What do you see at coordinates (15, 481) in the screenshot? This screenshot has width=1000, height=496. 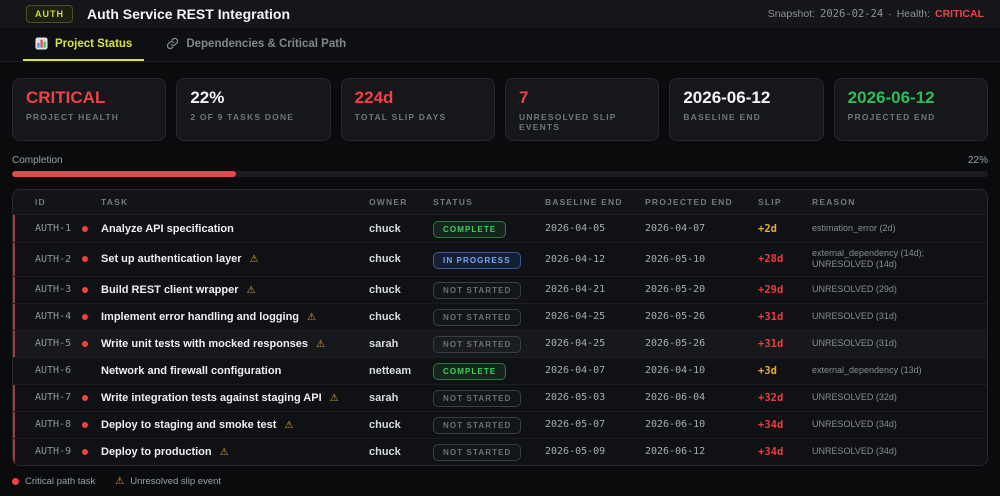 I see `critical-dot-icon` at bounding box center [15, 481].